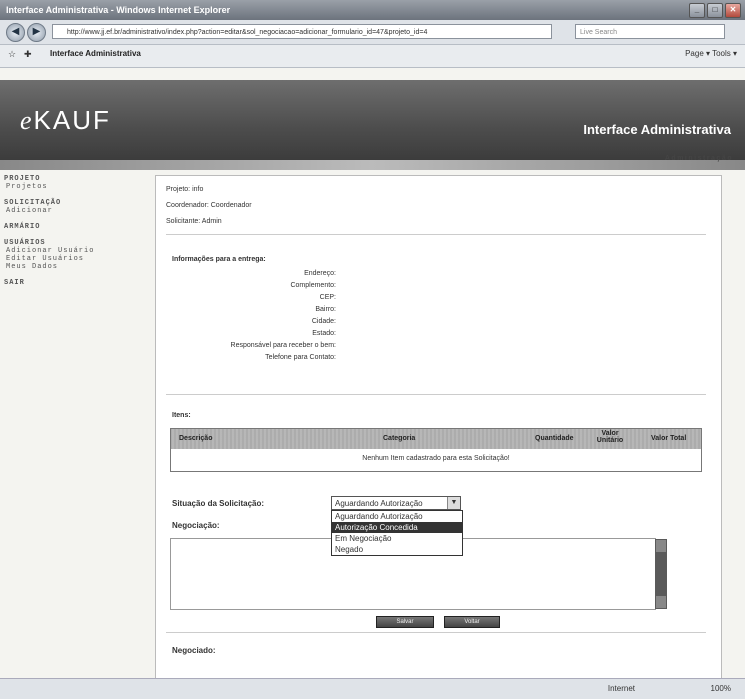 Image resolution: width=745 pixels, height=699 pixels. I want to click on sidebar-section-sair: SAIR, so click(74, 283).